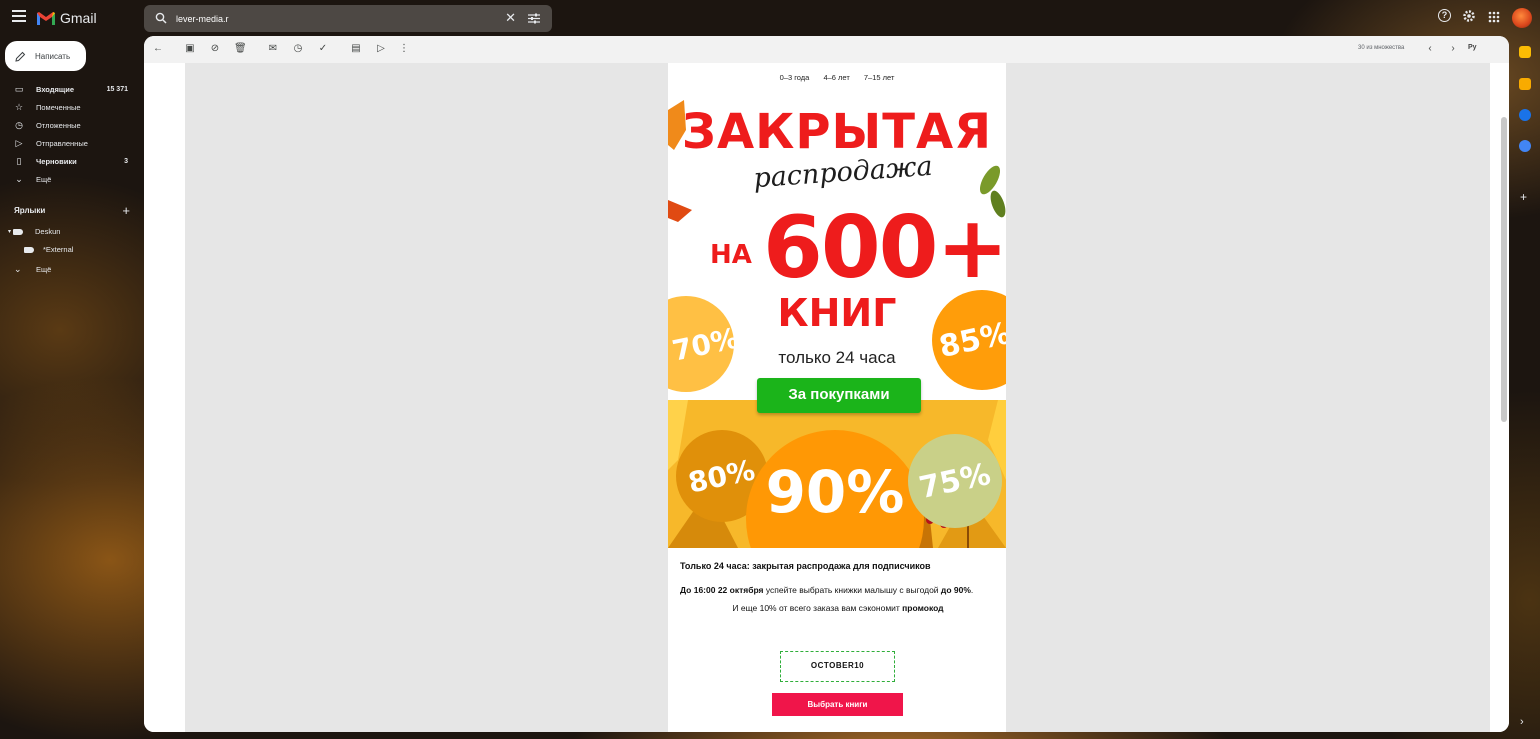 The image size is (1540, 739). I want to click on red-leaf-icon, so click(680, 211).